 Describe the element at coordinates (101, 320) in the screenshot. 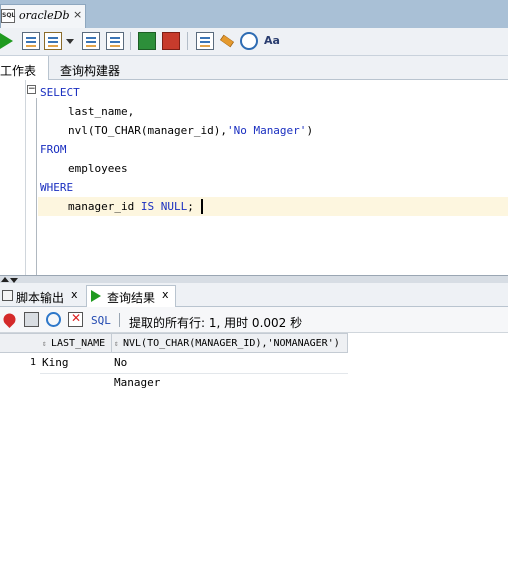

I see `sql-link: SQL` at that location.